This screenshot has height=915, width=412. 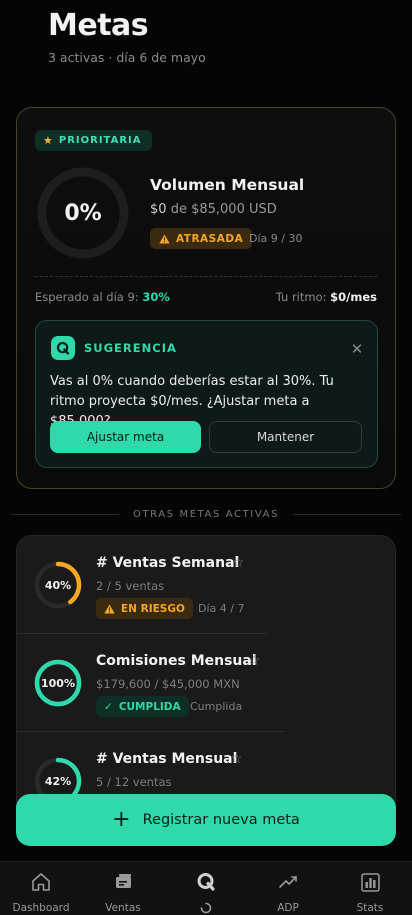 What do you see at coordinates (221, 820) in the screenshot?
I see `new-goal-button-label: Registrar nueva meta` at bounding box center [221, 820].